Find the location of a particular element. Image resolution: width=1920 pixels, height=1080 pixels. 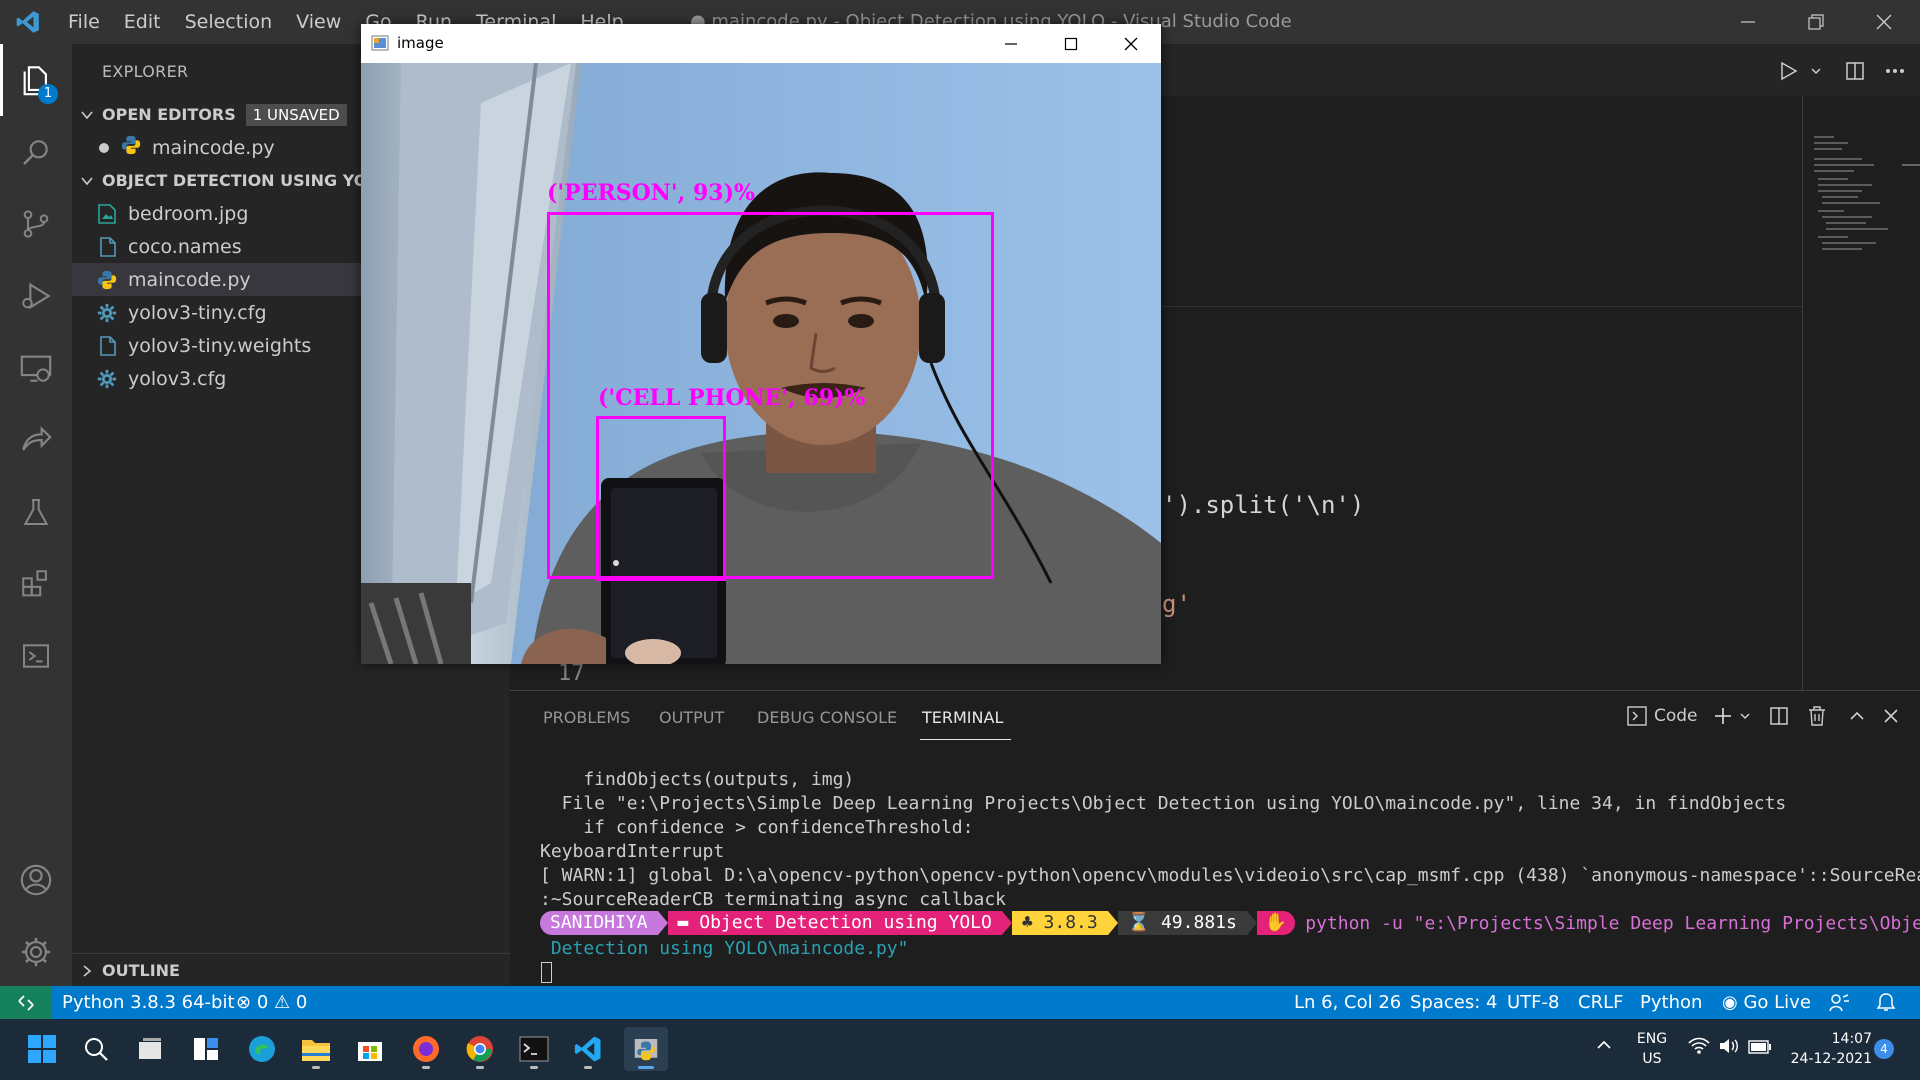

more-actions-icon is located at coordinates (1895, 71).